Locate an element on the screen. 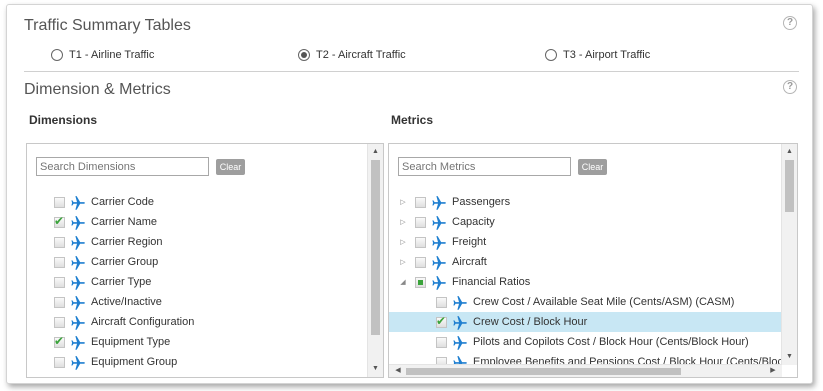  dimension-item: Equipment Group is located at coordinates (197, 362).